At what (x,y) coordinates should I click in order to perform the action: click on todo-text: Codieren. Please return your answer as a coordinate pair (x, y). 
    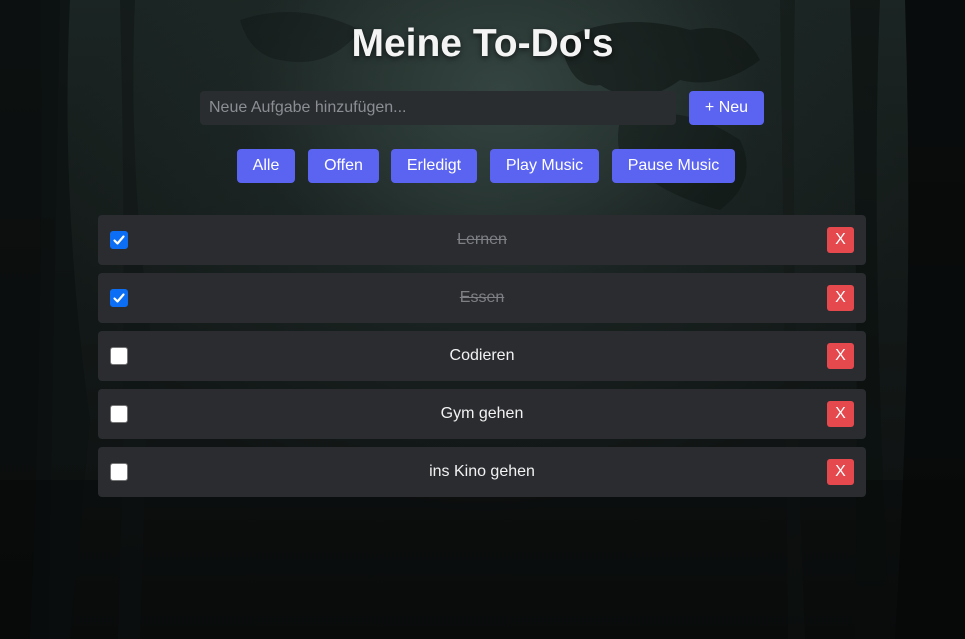
    Looking at the image, I should click on (482, 355).